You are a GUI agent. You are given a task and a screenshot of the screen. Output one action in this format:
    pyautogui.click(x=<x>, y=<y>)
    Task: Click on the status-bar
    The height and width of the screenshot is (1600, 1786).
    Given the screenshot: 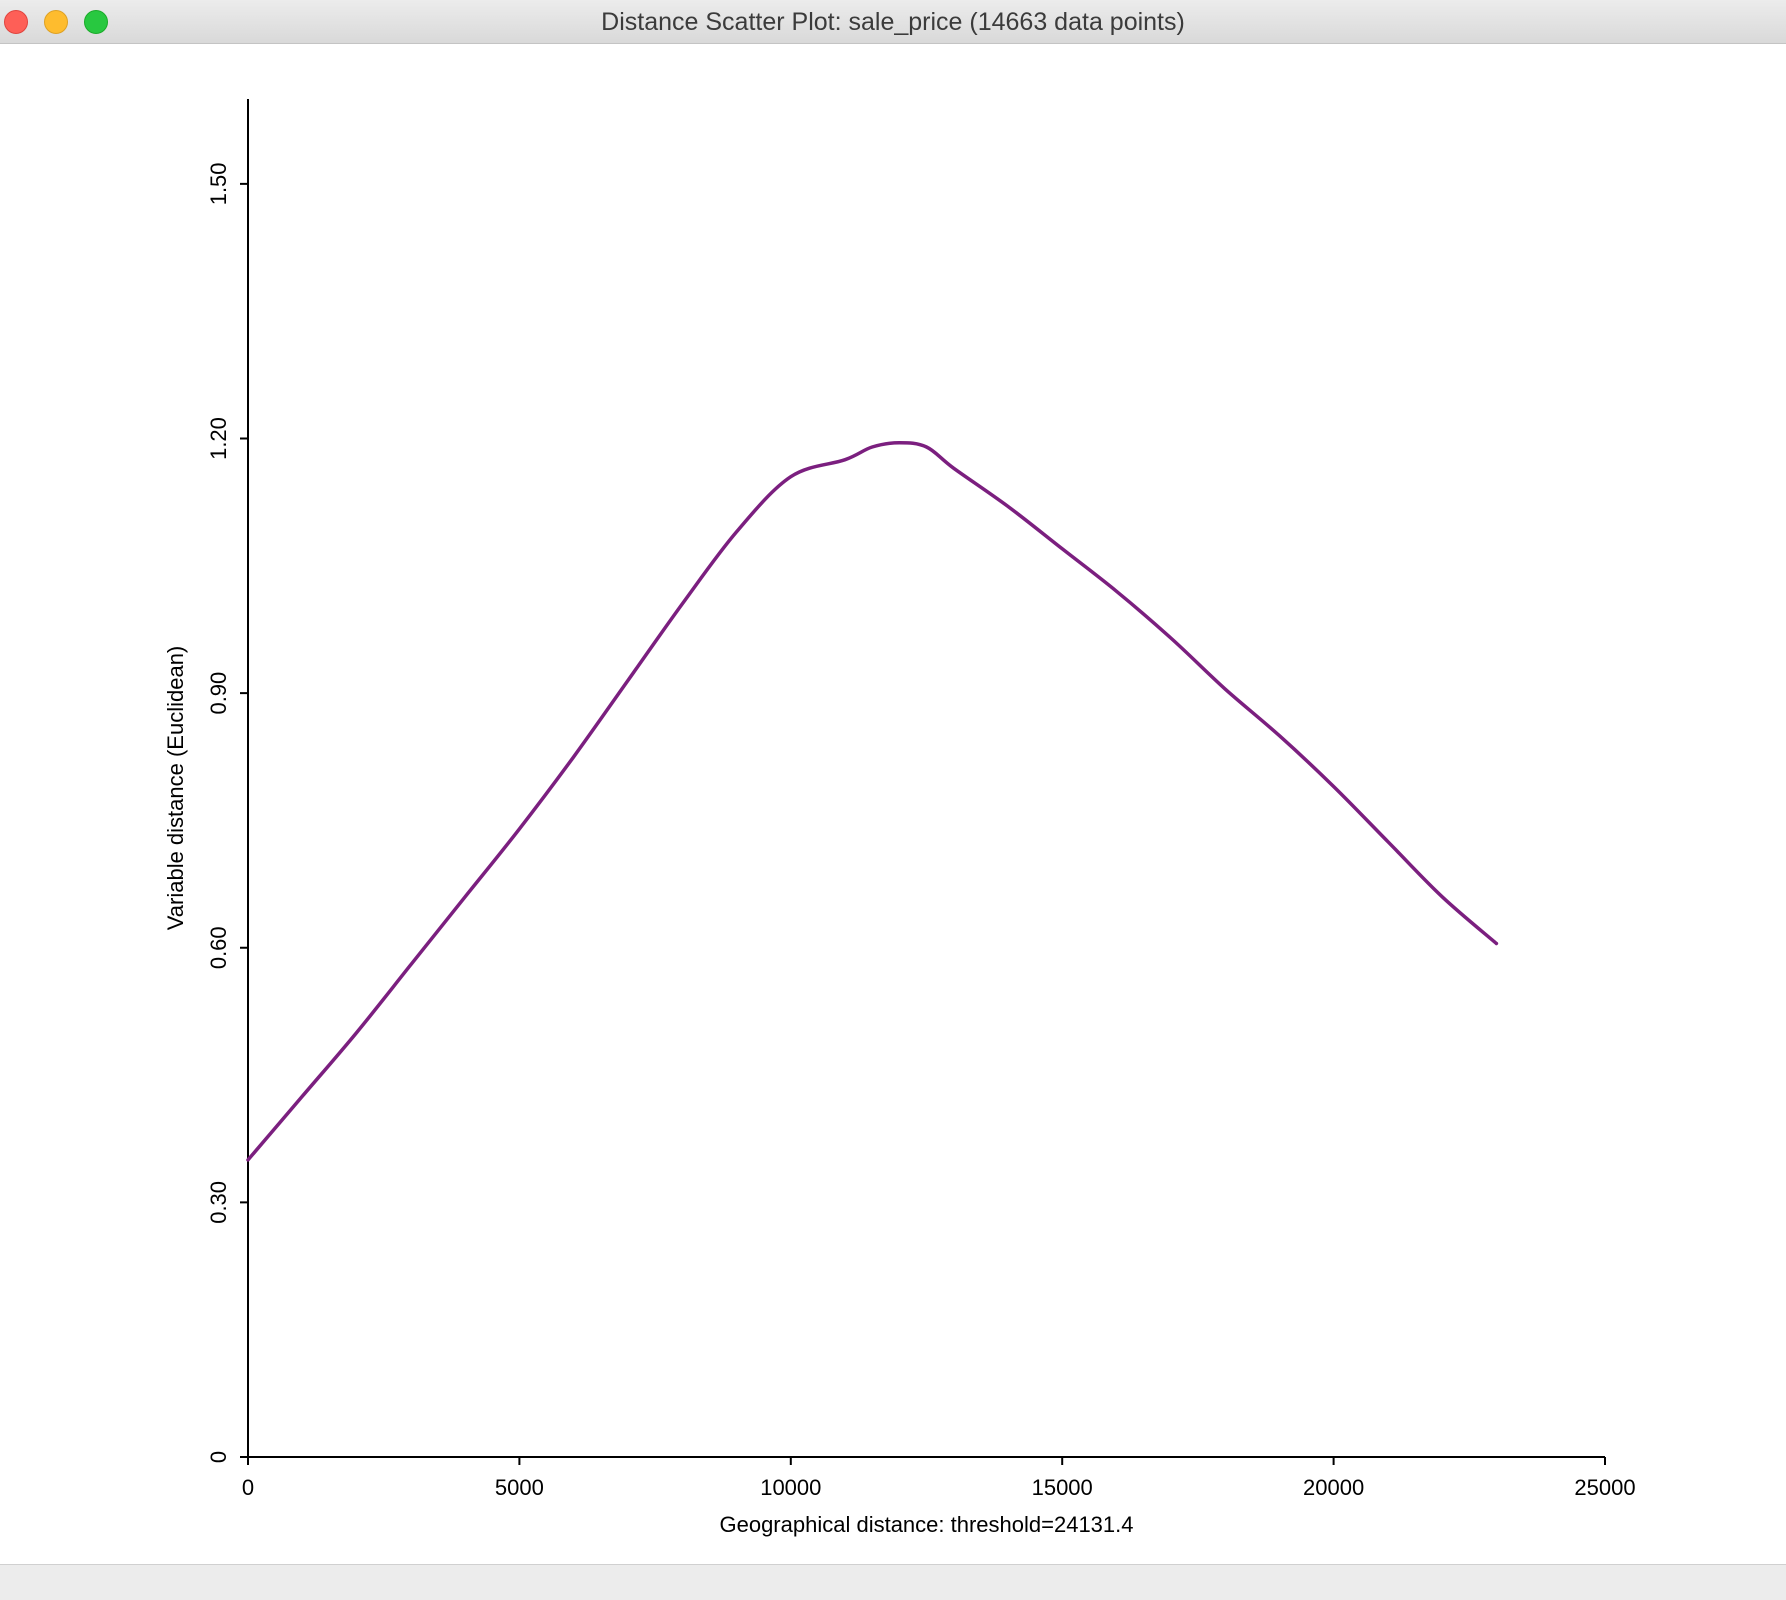 What is the action you would take?
    pyautogui.click(x=893, y=1582)
    